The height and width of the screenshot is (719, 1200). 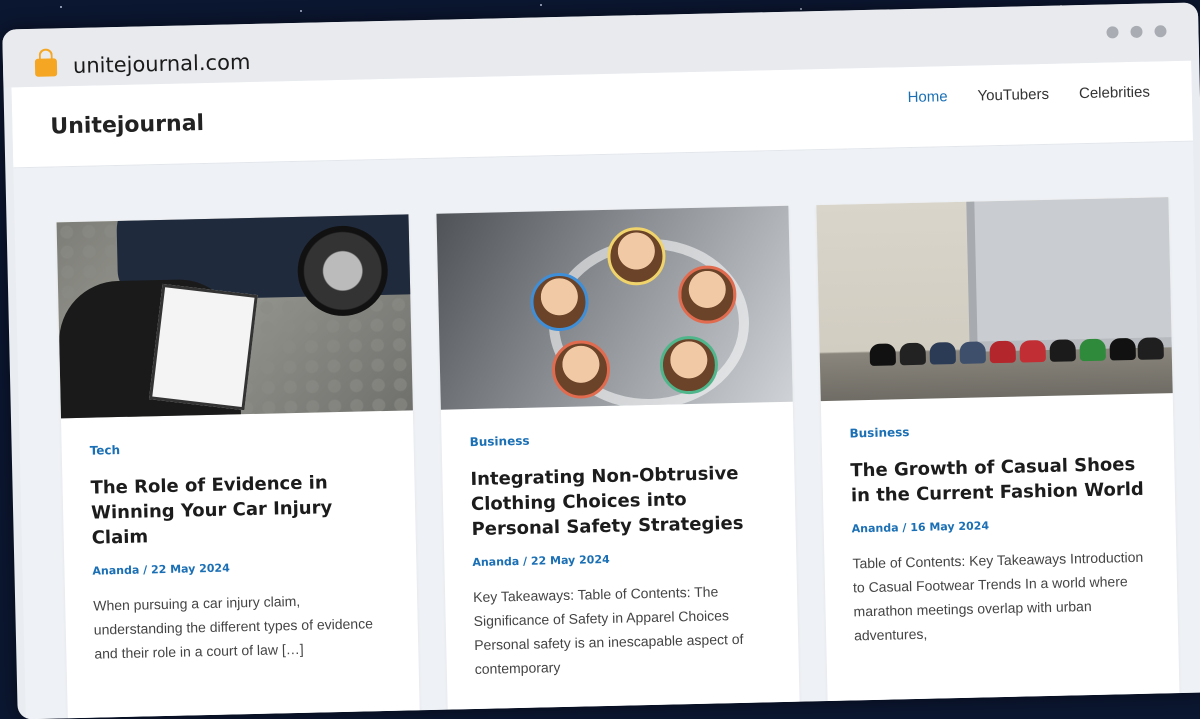 What do you see at coordinates (1114, 93) in the screenshot?
I see `nav-celebrities-link: Celebrities` at bounding box center [1114, 93].